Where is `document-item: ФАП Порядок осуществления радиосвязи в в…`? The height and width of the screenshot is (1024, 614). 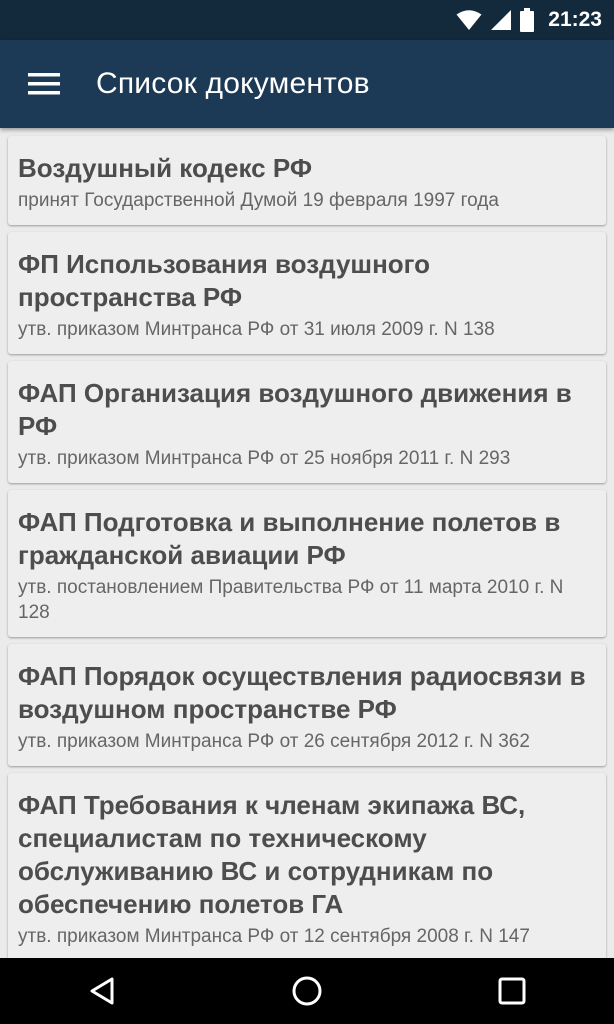
document-item: ФАП Порядок осуществления радиосвязи в в… is located at coordinates (307, 705).